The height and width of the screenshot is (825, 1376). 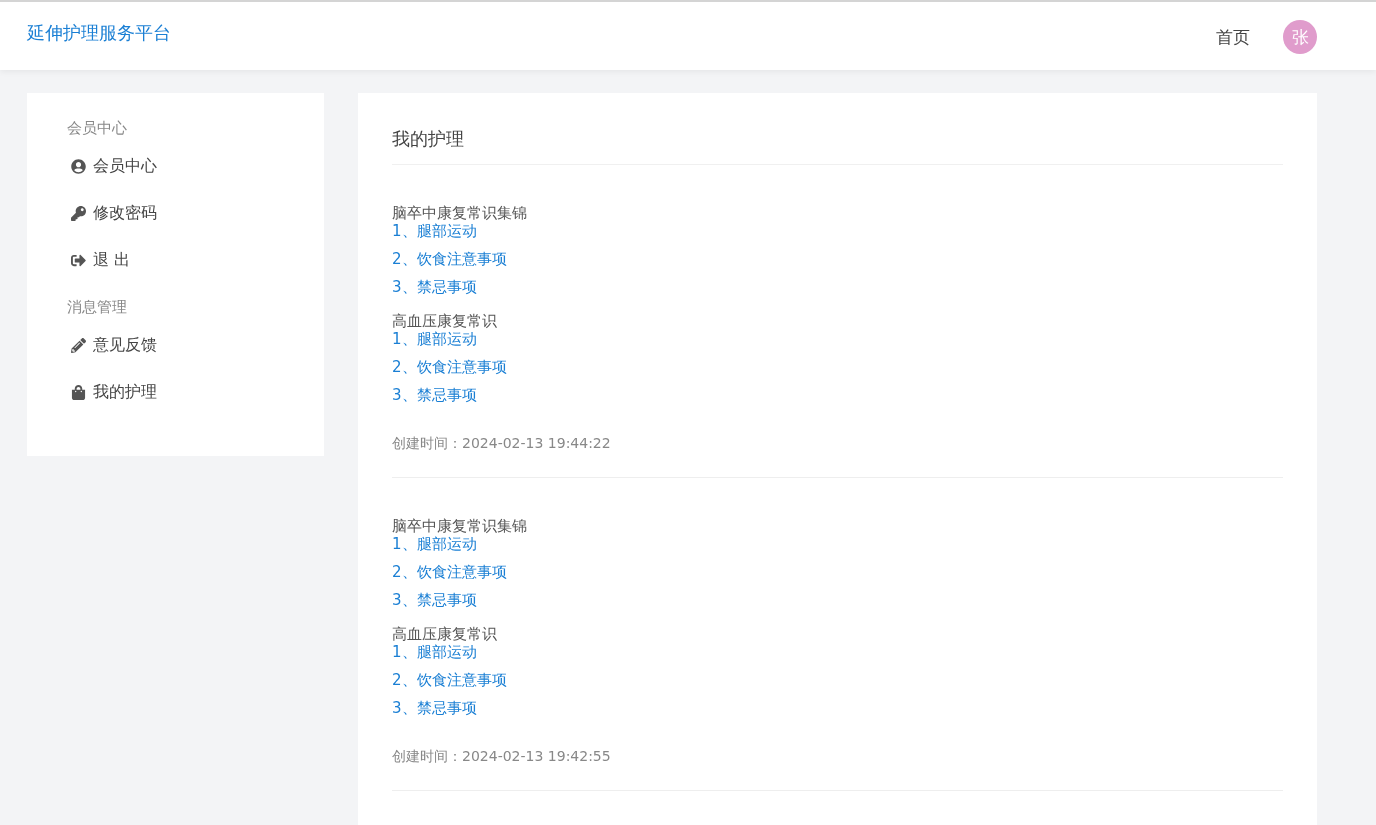 I want to click on pencil-icon, so click(x=78, y=345).